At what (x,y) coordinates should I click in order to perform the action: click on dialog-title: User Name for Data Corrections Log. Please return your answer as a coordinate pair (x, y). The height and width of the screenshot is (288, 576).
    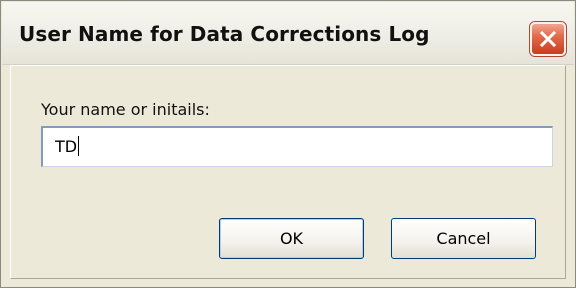
    Looking at the image, I should click on (224, 34).